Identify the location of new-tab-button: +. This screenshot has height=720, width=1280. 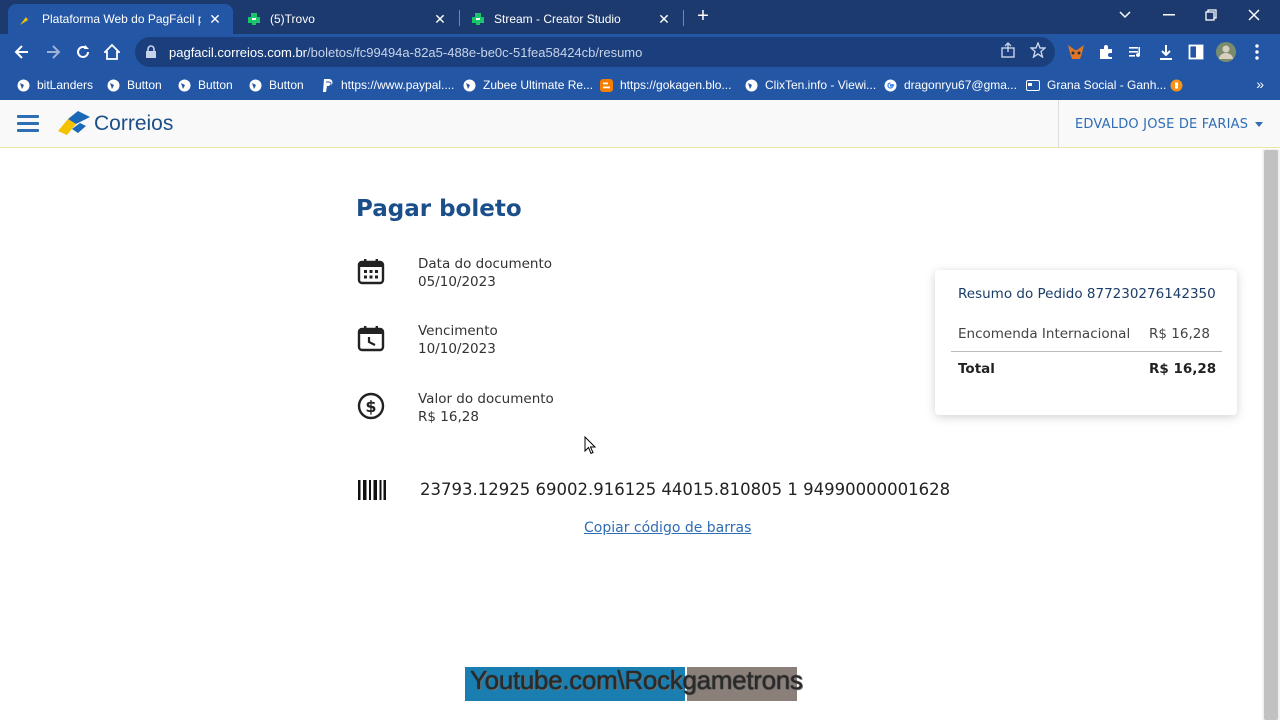
(703, 16).